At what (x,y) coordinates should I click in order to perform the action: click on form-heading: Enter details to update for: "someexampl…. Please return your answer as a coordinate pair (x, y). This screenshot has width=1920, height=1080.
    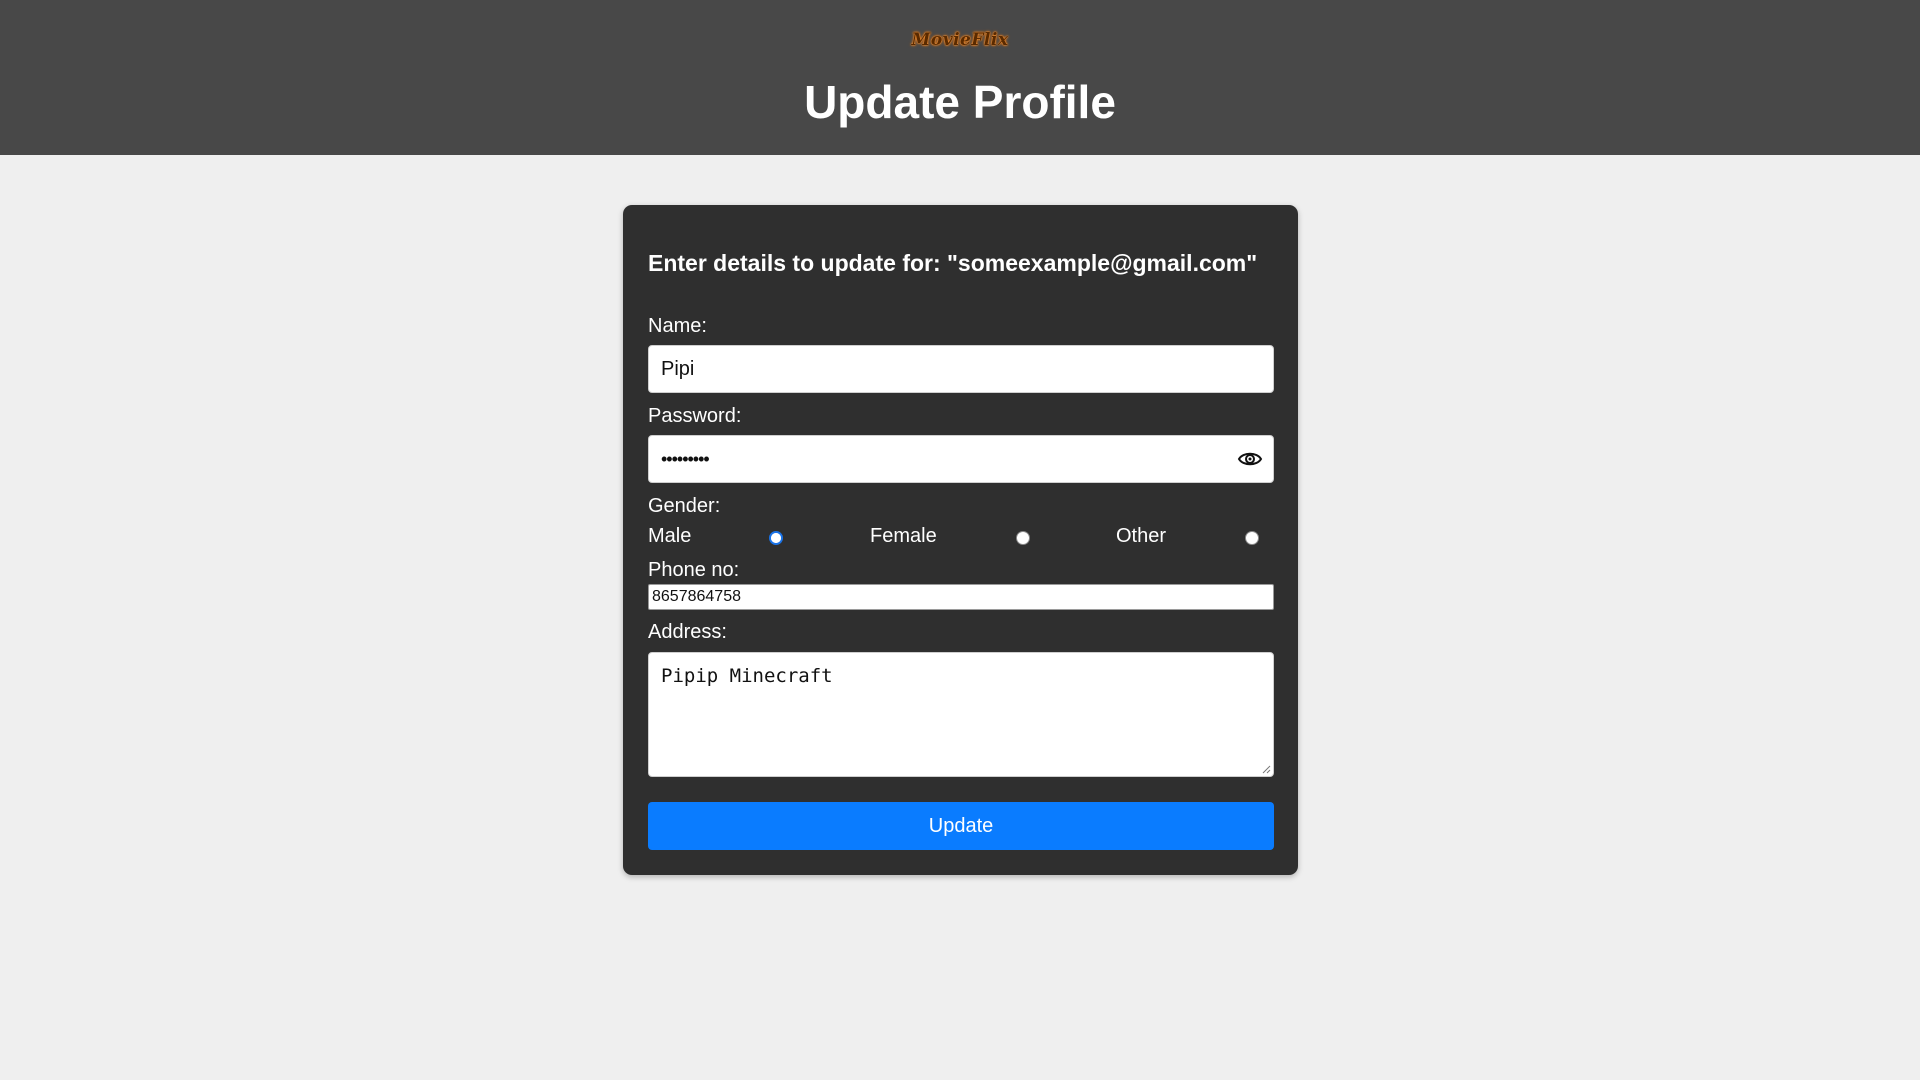
    Looking at the image, I should click on (953, 263).